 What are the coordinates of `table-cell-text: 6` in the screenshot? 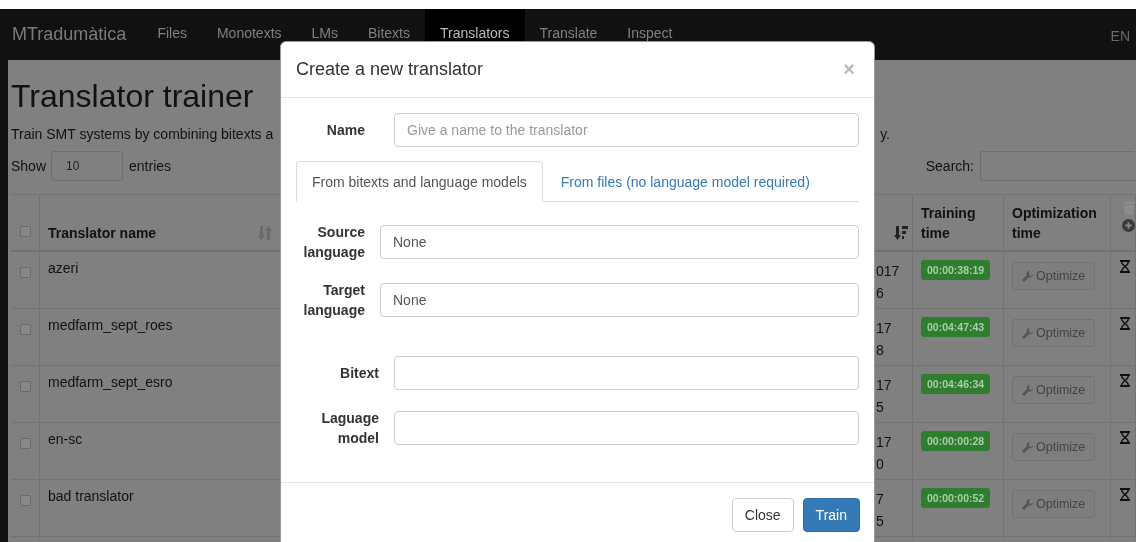 It's located at (880, 293).